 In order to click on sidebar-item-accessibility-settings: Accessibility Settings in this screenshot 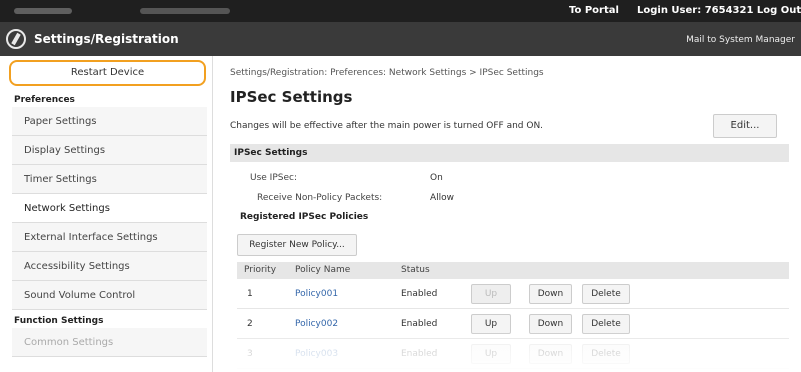, I will do `click(109, 266)`.